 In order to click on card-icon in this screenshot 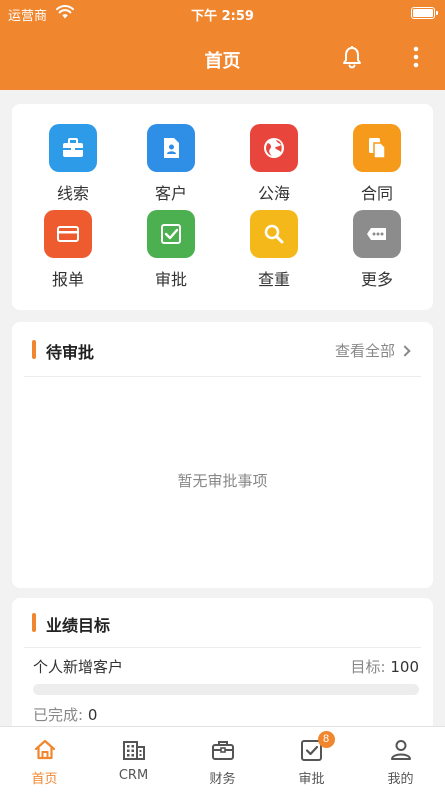, I will do `click(68, 234)`.